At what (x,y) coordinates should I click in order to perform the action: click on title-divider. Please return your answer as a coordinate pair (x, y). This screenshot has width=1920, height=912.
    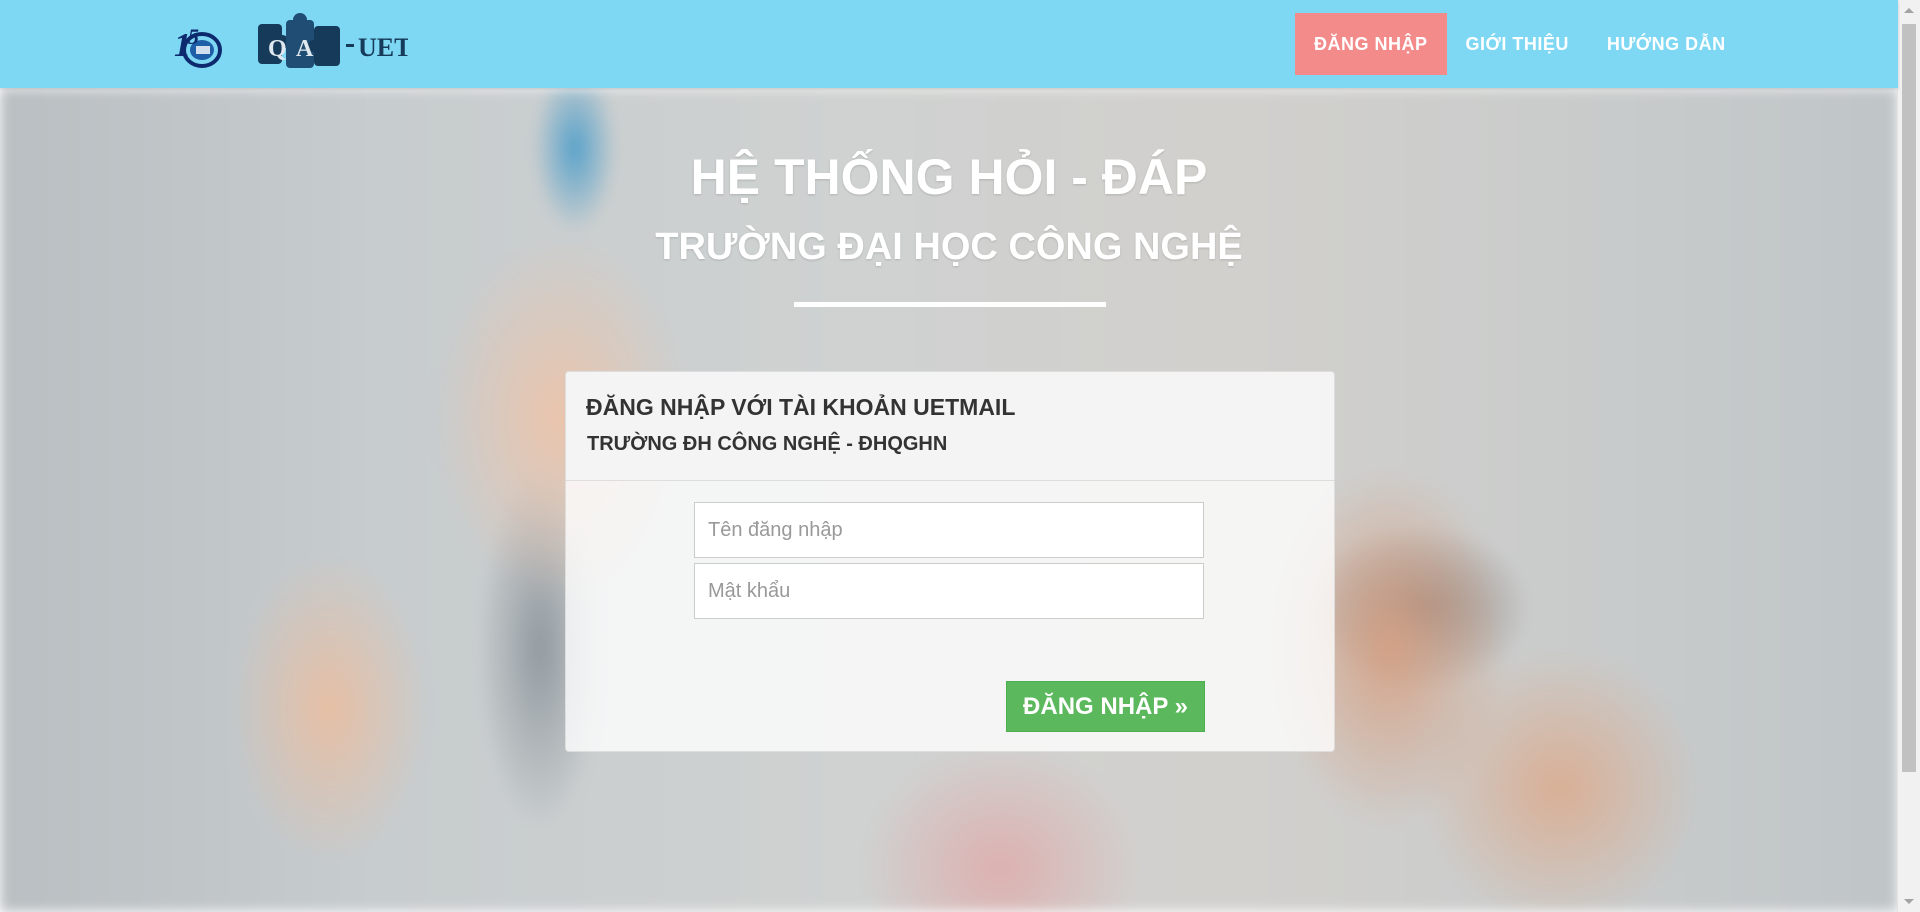
    Looking at the image, I should click on (950, 304).